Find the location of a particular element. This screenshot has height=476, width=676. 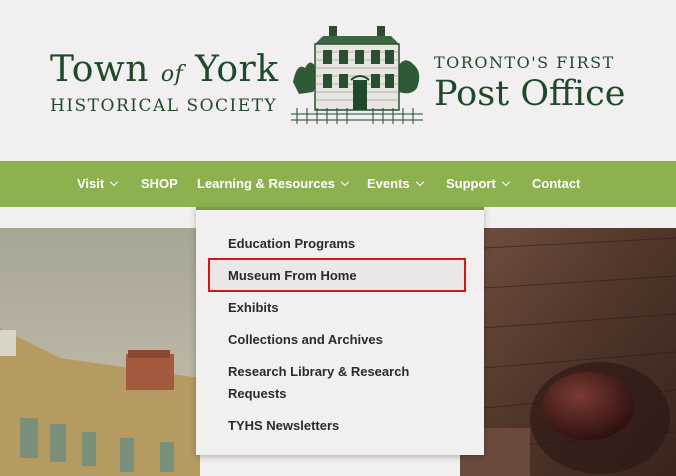

logo-right-title: Post Office is located at coordinates (530, 94).